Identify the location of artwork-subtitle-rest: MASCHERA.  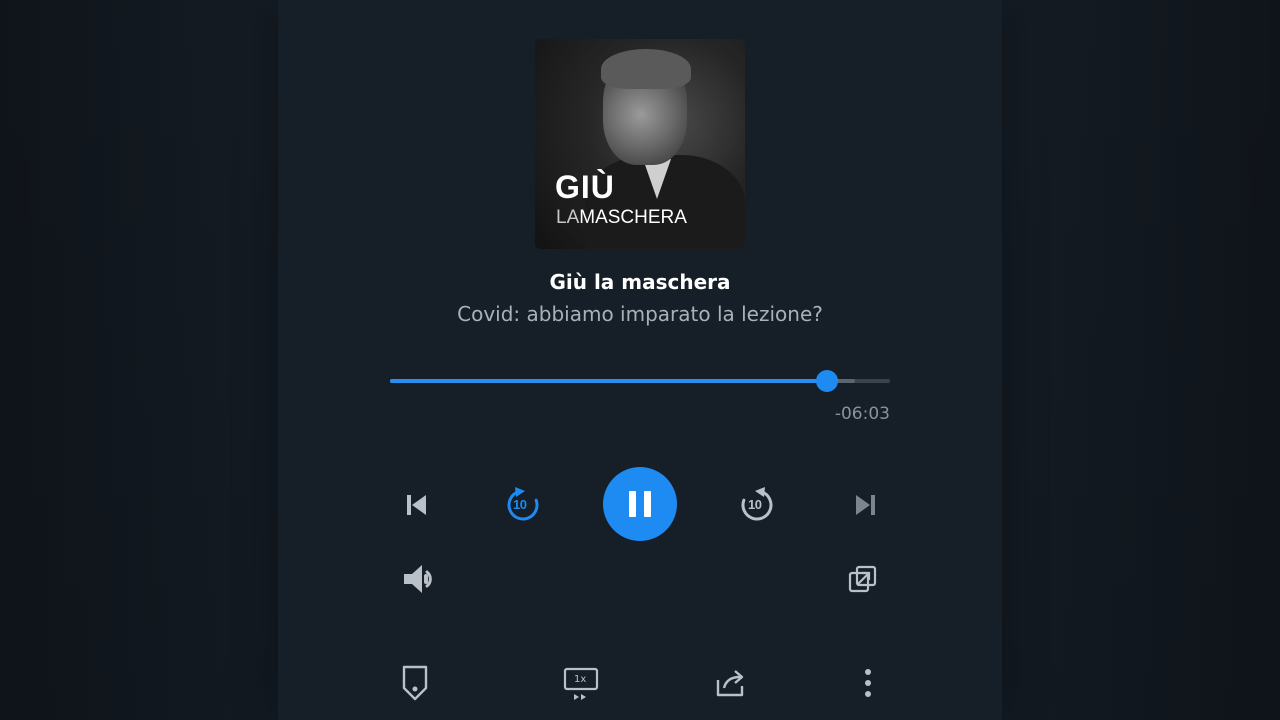
(633, 217).